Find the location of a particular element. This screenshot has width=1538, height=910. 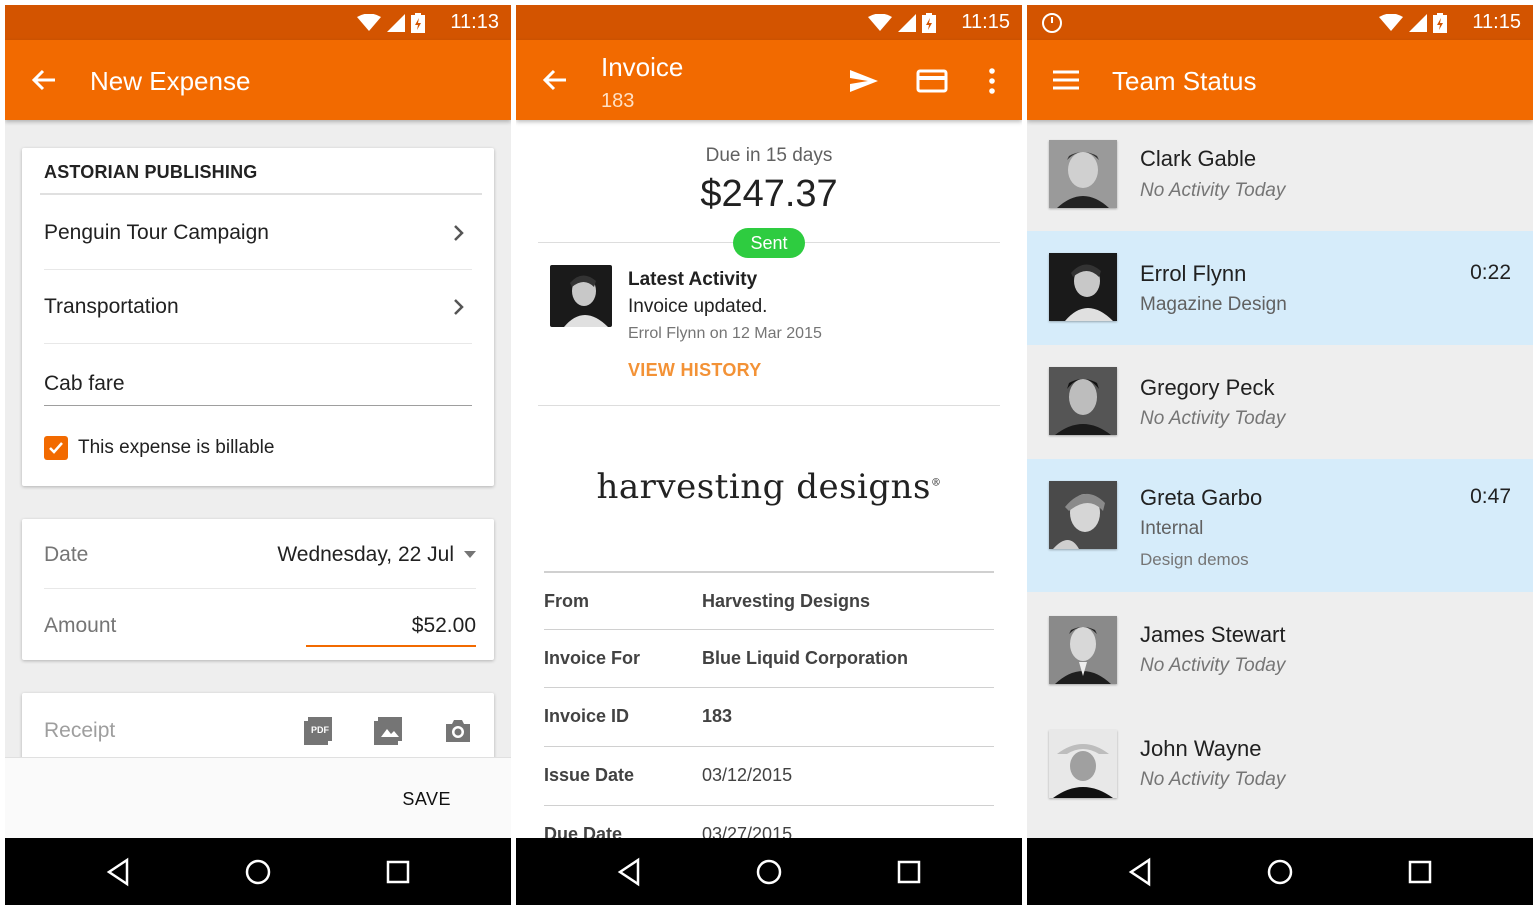

due-text: Due in 15 days is located at coordinates (769, 155).